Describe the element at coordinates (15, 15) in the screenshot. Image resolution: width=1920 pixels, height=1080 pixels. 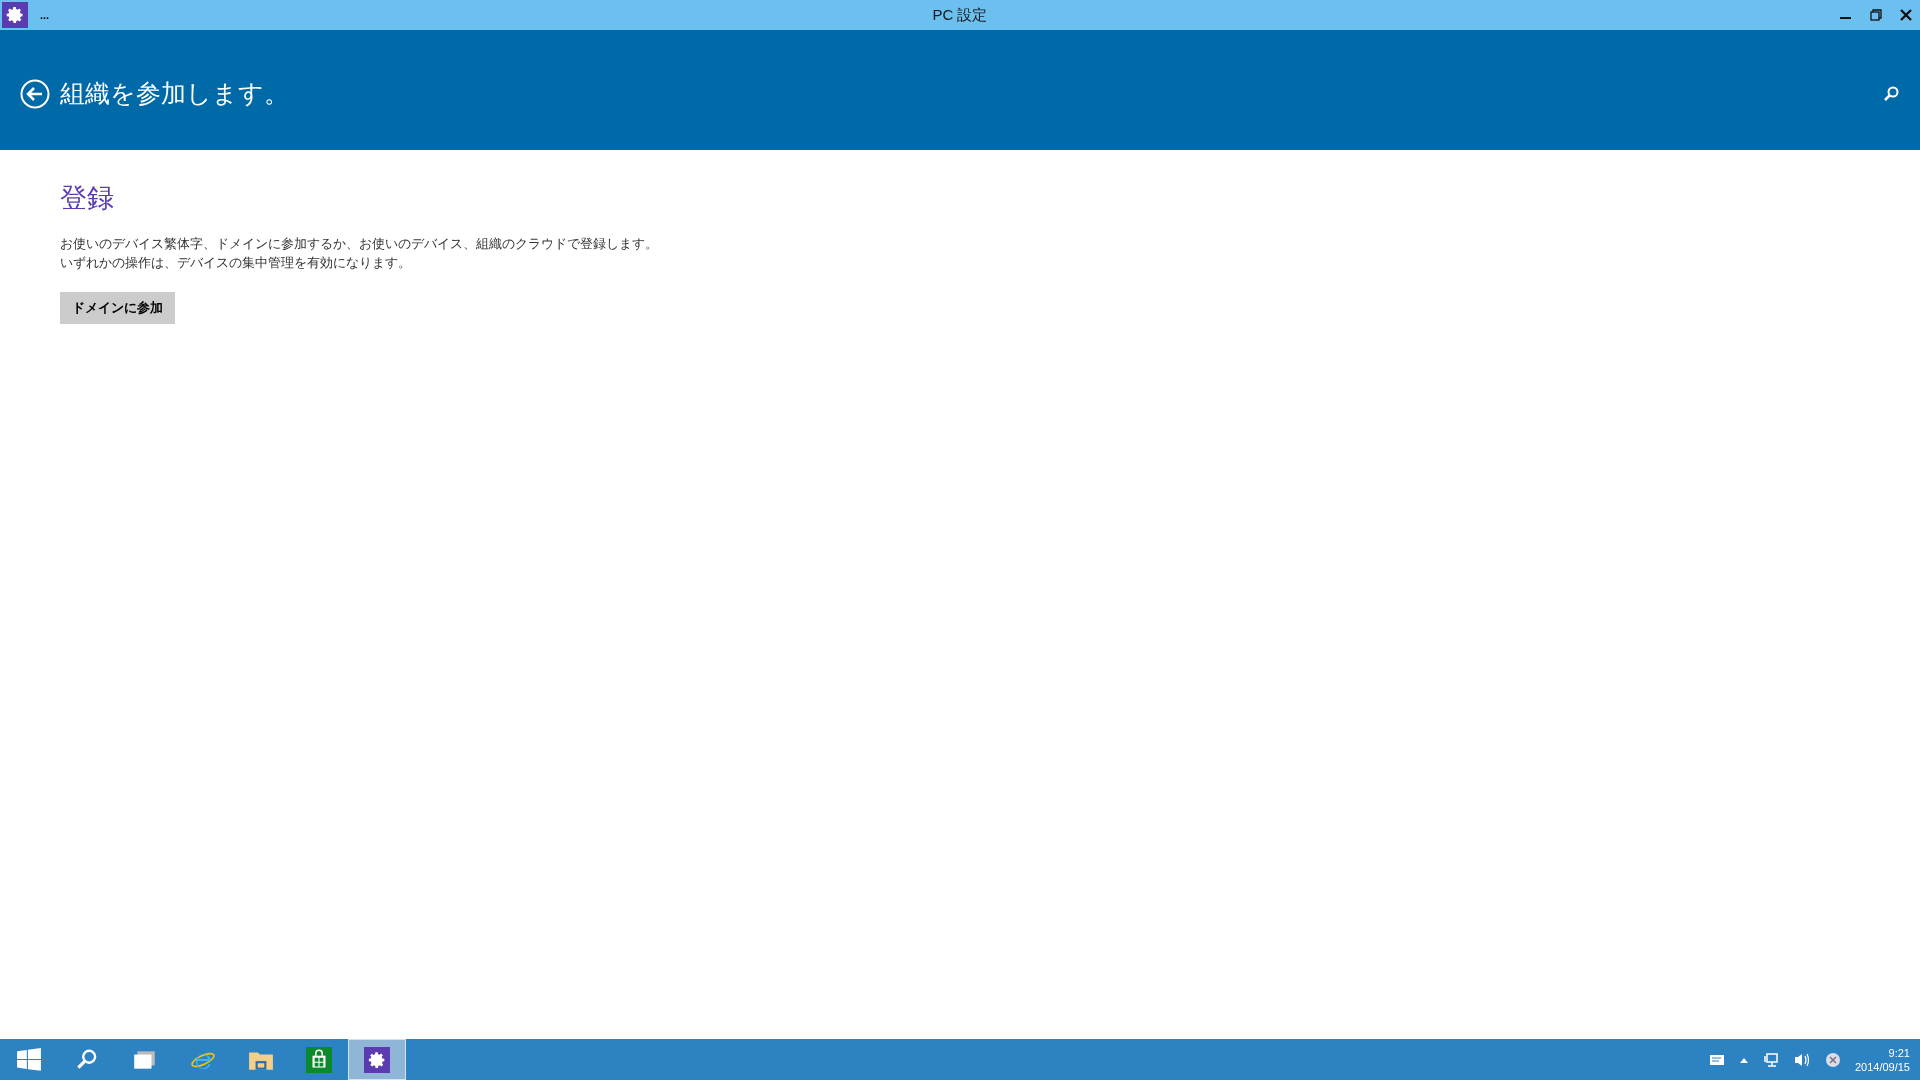
I see `app-icon` at that location.